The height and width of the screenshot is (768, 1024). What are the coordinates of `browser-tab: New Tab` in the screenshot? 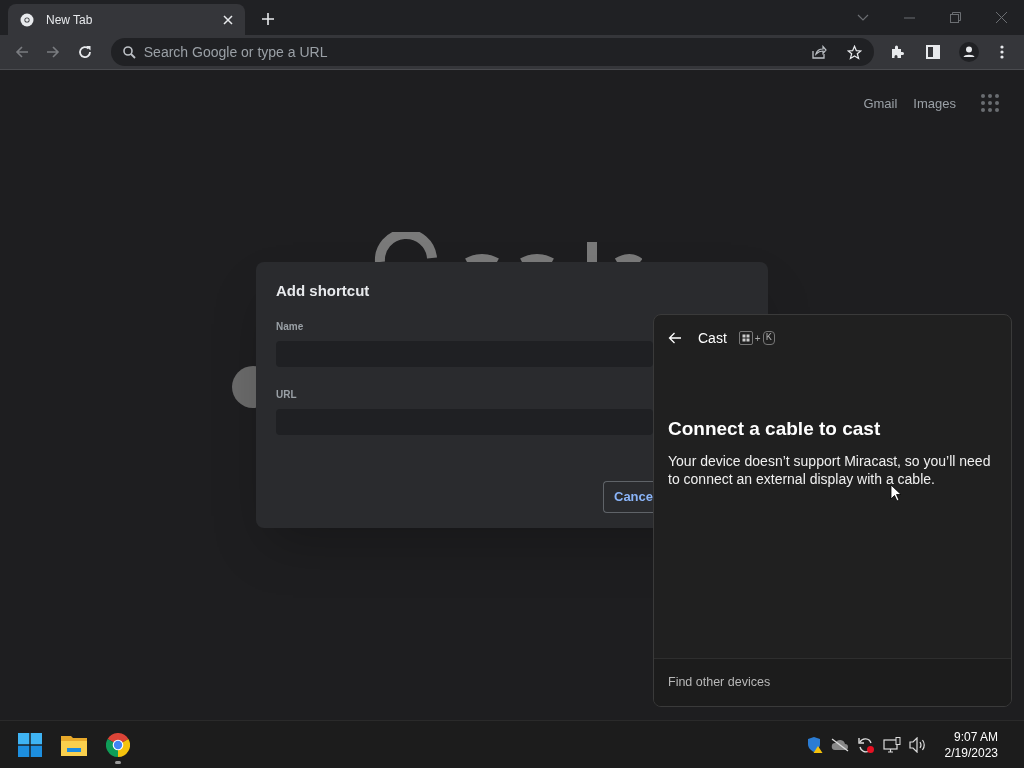 It's located at (126, 19).